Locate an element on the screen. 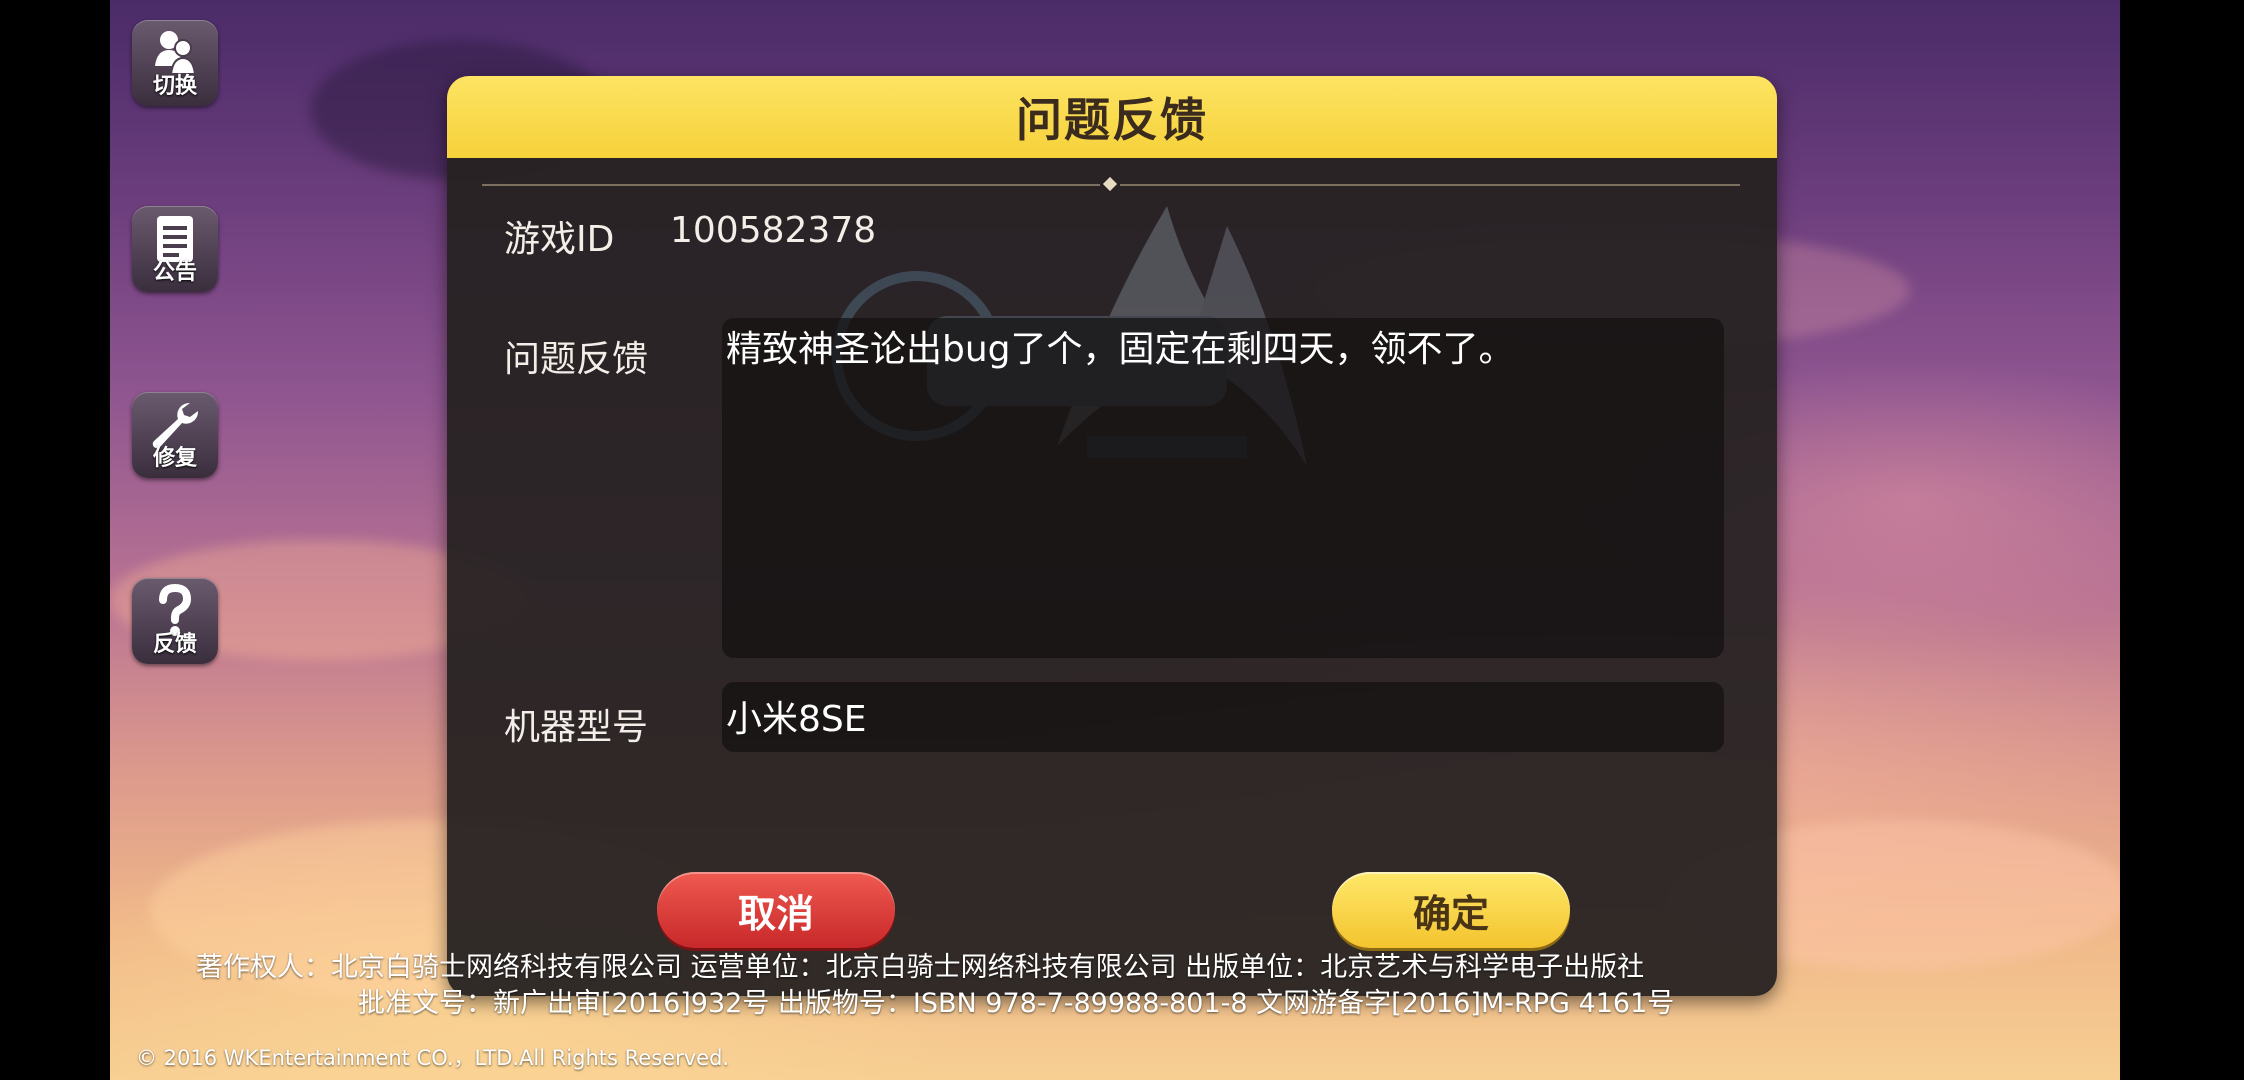 The width and height of the screenshot is (2244, 1080). sidebar-item-switch: 切换 is located at coordinates (175, 63).